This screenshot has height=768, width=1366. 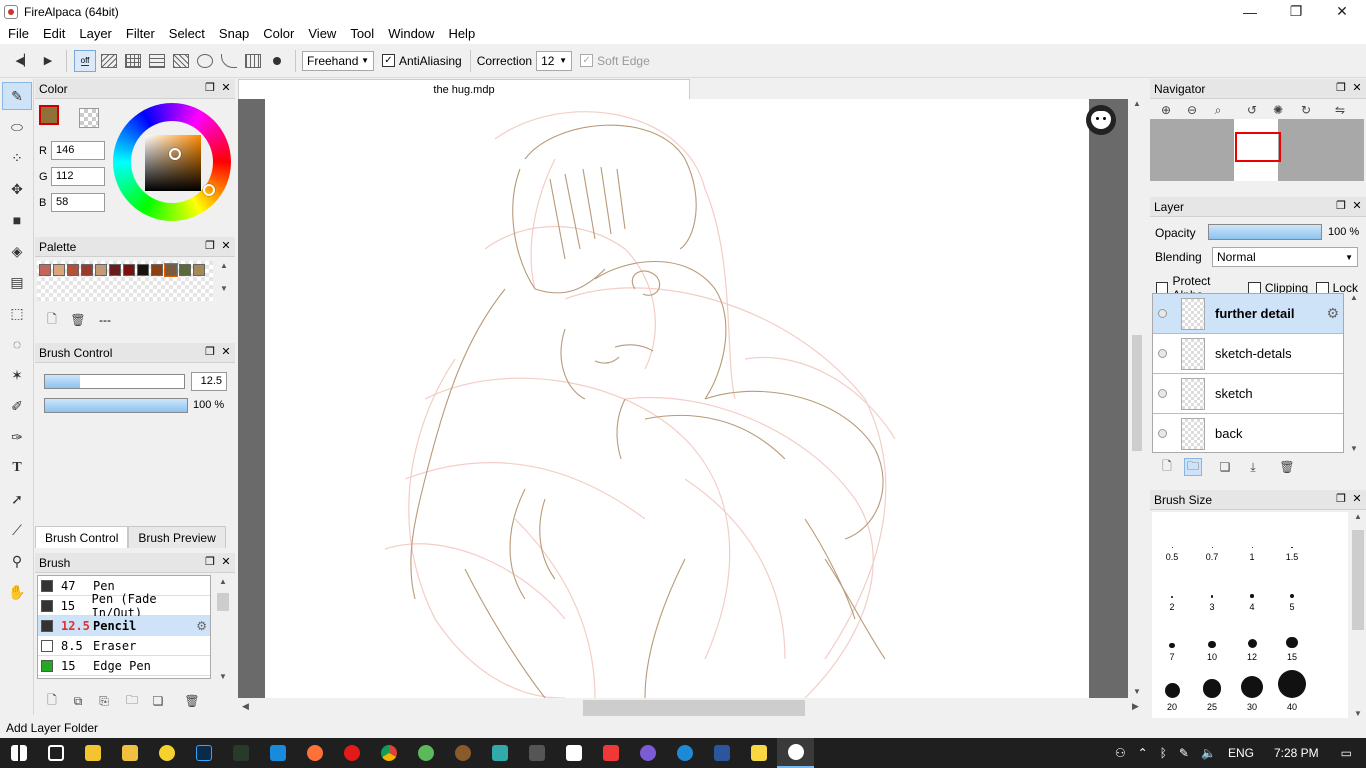 I want to click on menu-window: Window, so click(x=411, y=33).